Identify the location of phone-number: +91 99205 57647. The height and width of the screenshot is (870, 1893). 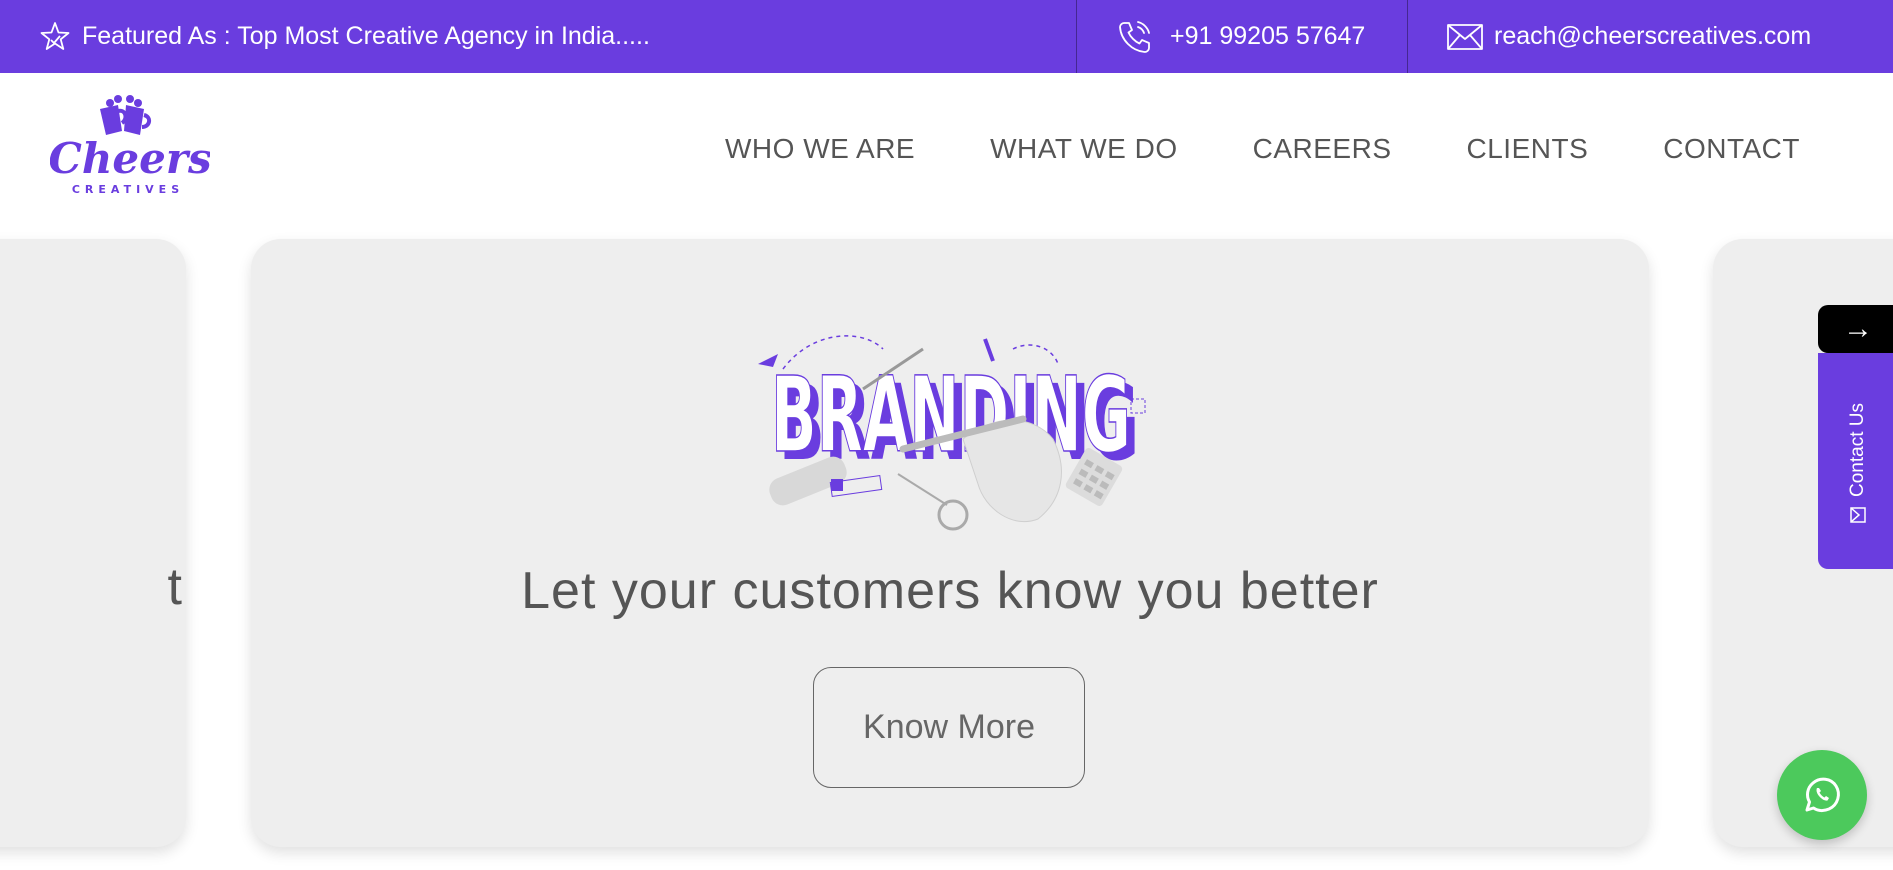
(1268, 36).